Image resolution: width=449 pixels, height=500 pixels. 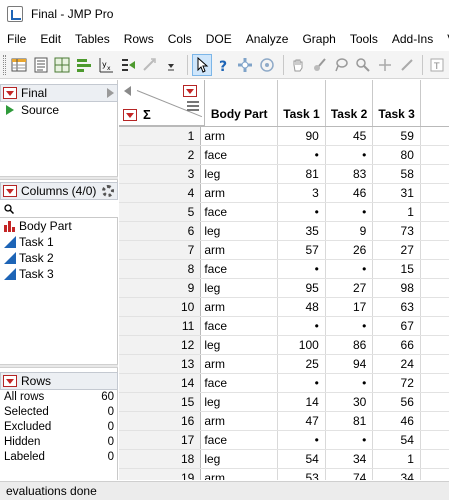 What do you see at coordinates (160, 459) in the screenshot?
I see `row-number: 18` at bounding box center [160, 459].